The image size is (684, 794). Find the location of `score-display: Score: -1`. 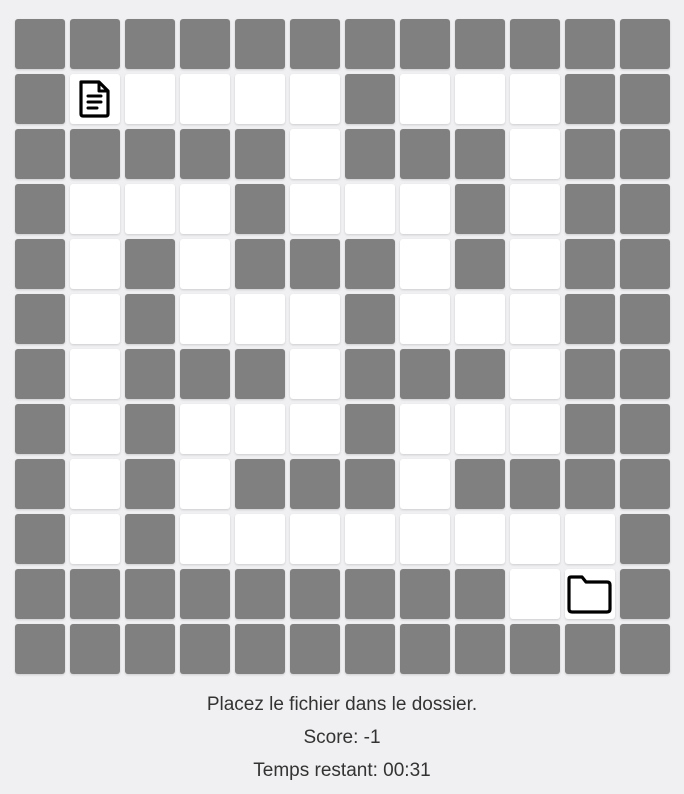

score-display: Score: -1 is located at coordinates (342, 737).